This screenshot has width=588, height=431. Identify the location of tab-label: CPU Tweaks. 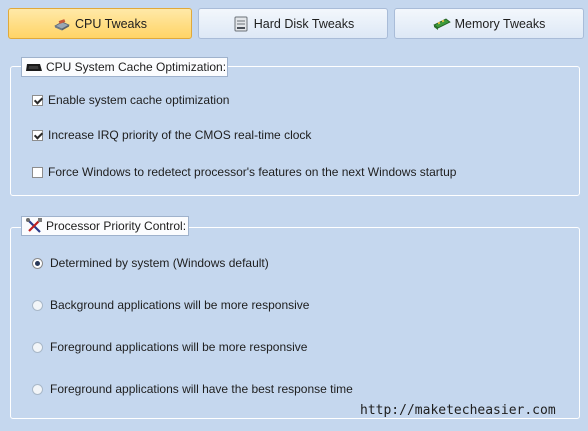
(110, 23).